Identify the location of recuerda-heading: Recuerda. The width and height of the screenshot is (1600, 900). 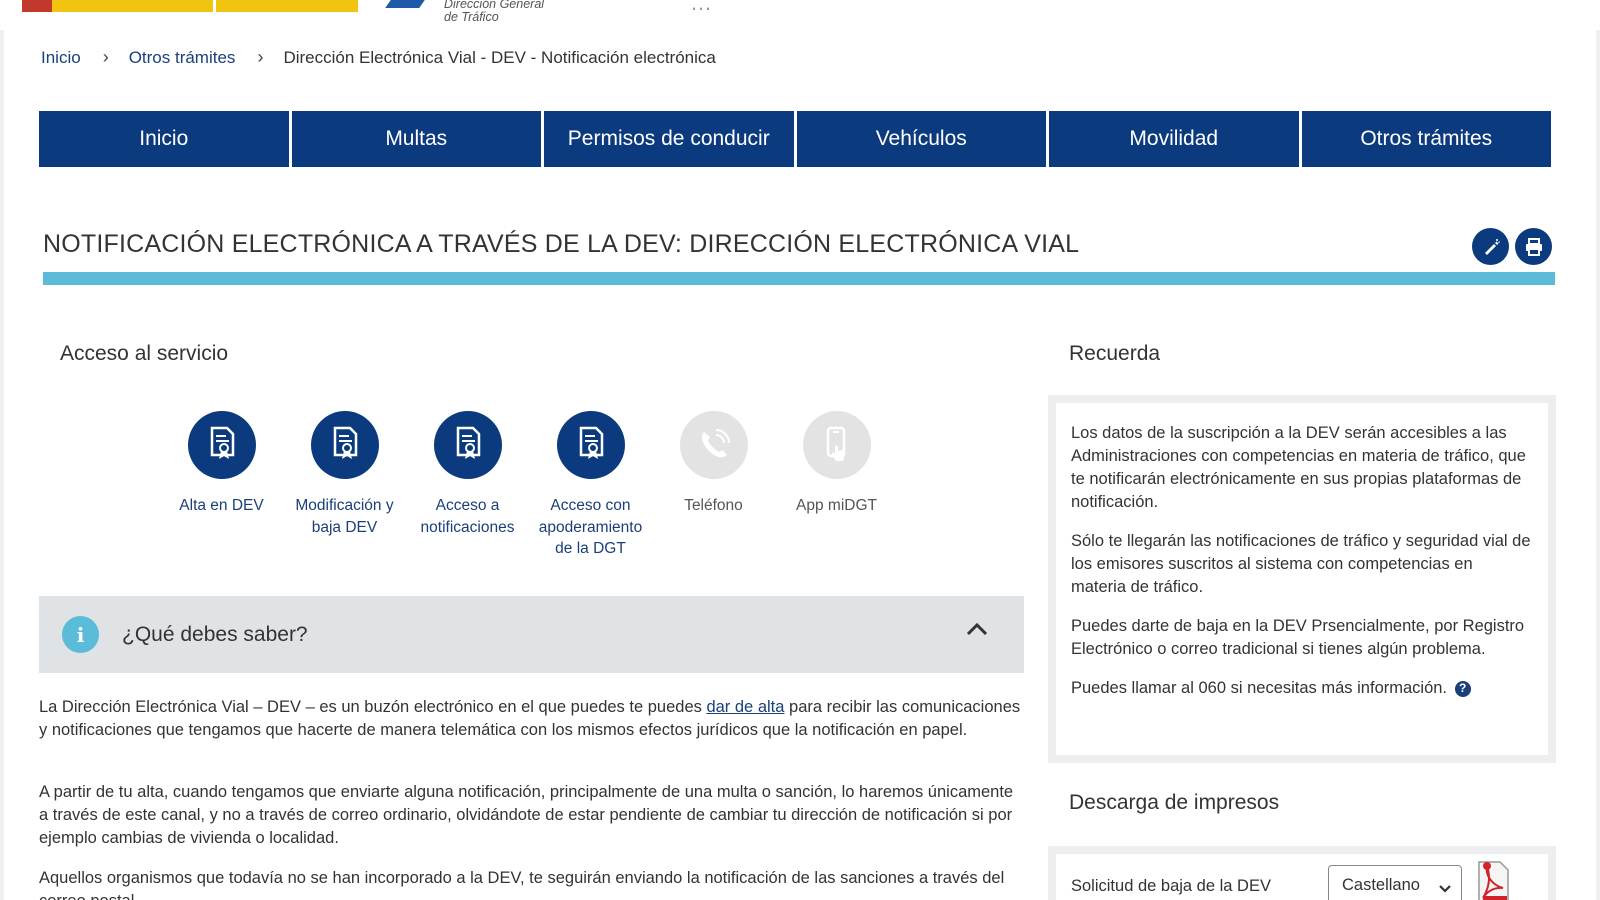
(1115, 353).